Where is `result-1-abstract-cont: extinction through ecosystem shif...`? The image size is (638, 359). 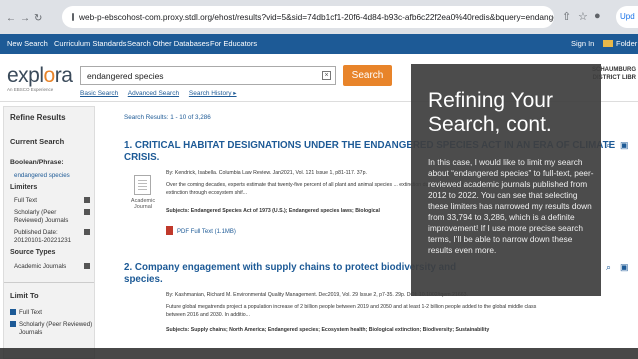
result-1-abstract-cont: extinction through ecosystem shif... is located at coordinates (207, 193).